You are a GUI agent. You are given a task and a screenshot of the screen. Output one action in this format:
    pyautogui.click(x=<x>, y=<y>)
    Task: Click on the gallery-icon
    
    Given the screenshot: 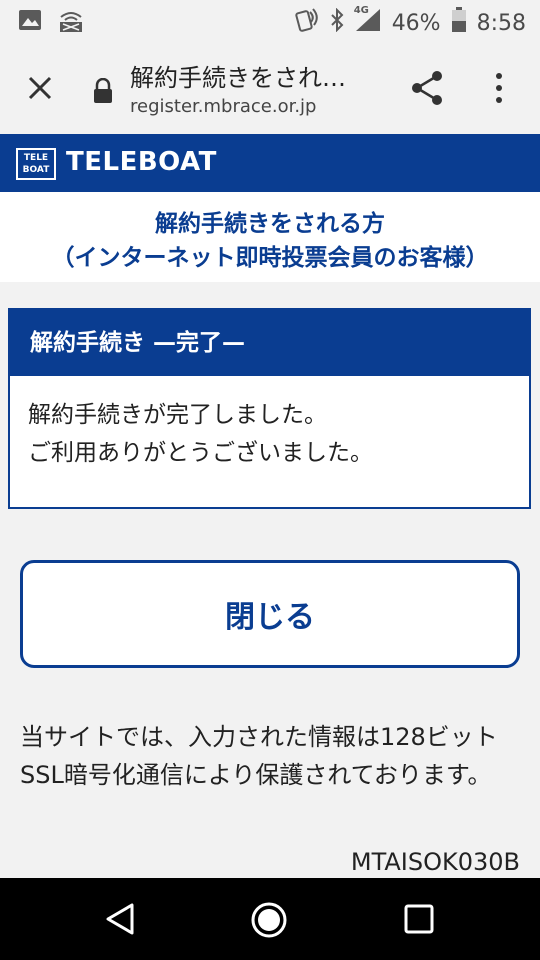 What is the action you would take?
    pyautogui.click(x=30, y=23)
    